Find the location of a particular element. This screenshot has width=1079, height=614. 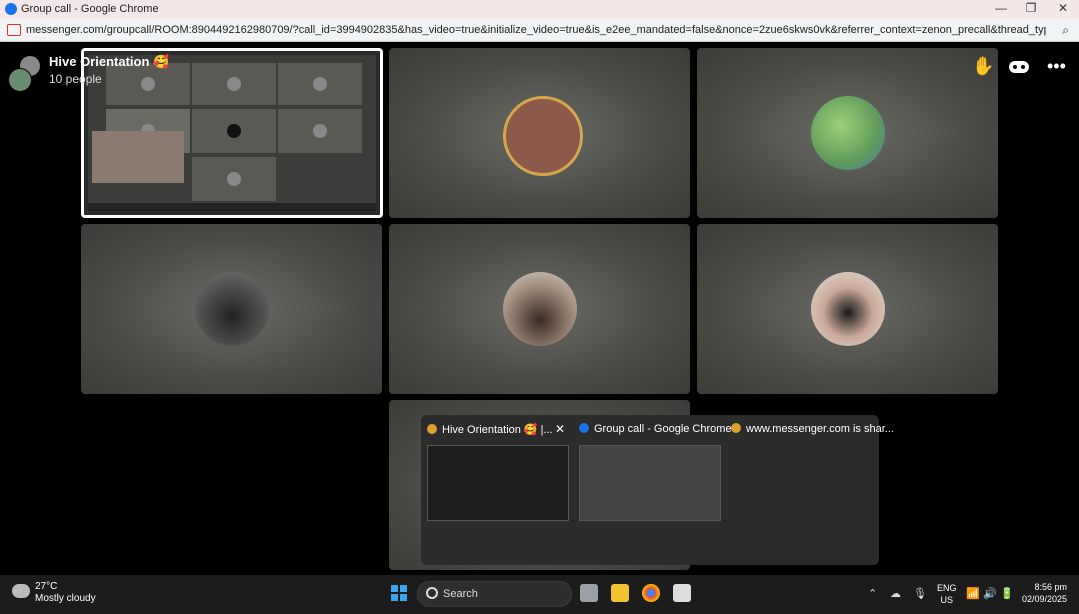

cloud-icon is located at coordinates (21, 591).